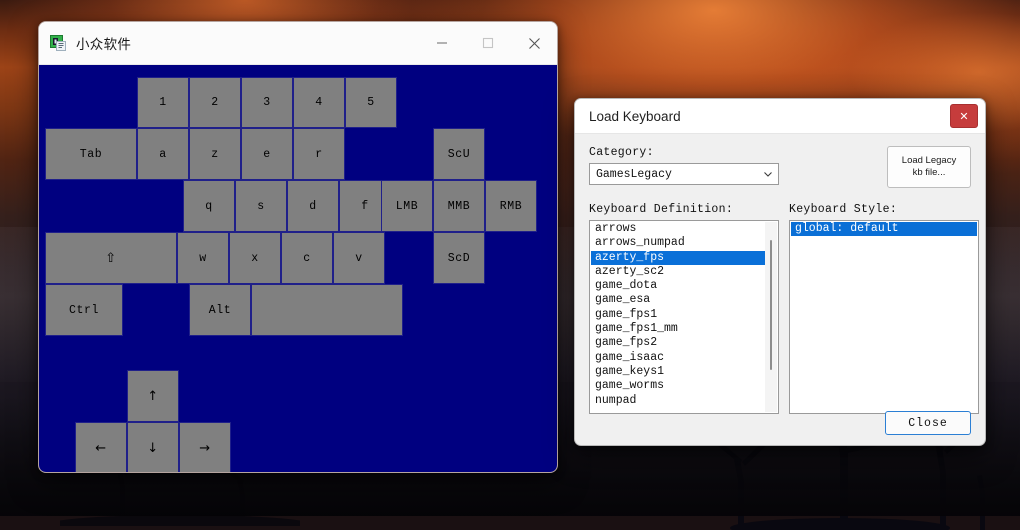 Image resolution: width=1020 pixels, height=530 pixels. I want to click on key-label: RMB, so click(511, 206).